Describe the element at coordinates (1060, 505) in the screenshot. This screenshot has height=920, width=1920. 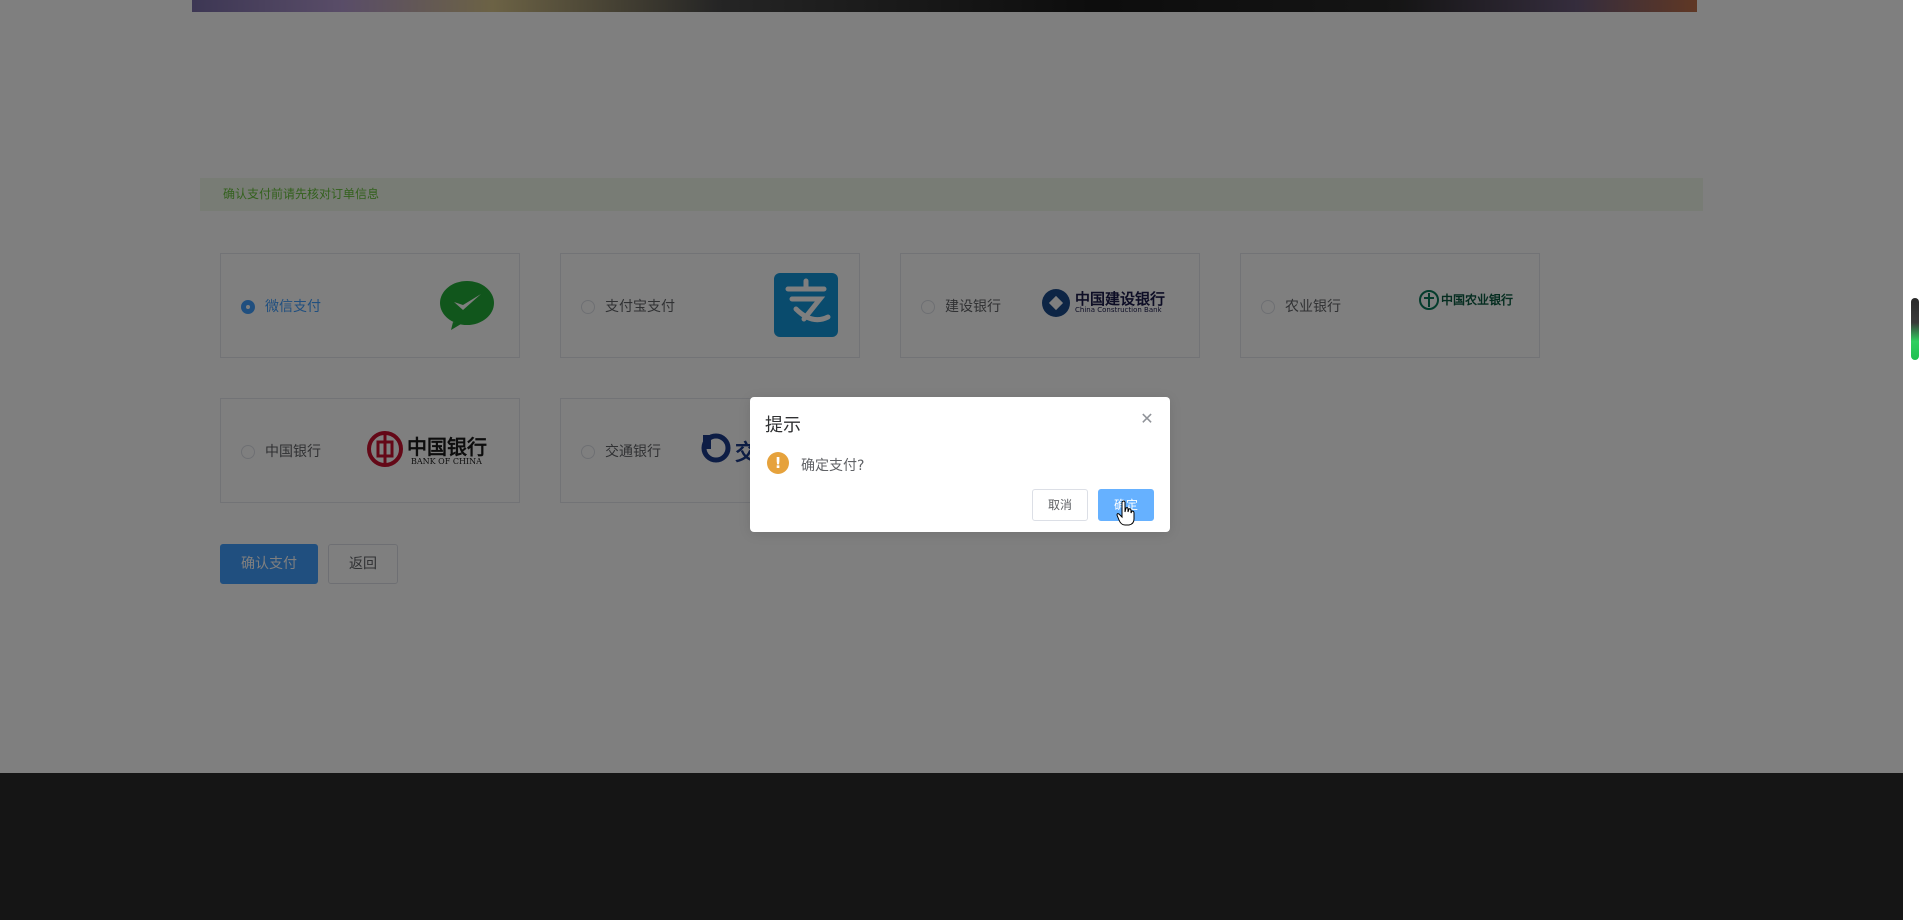
I see `dialog-cancel-button: 取消` at that location.